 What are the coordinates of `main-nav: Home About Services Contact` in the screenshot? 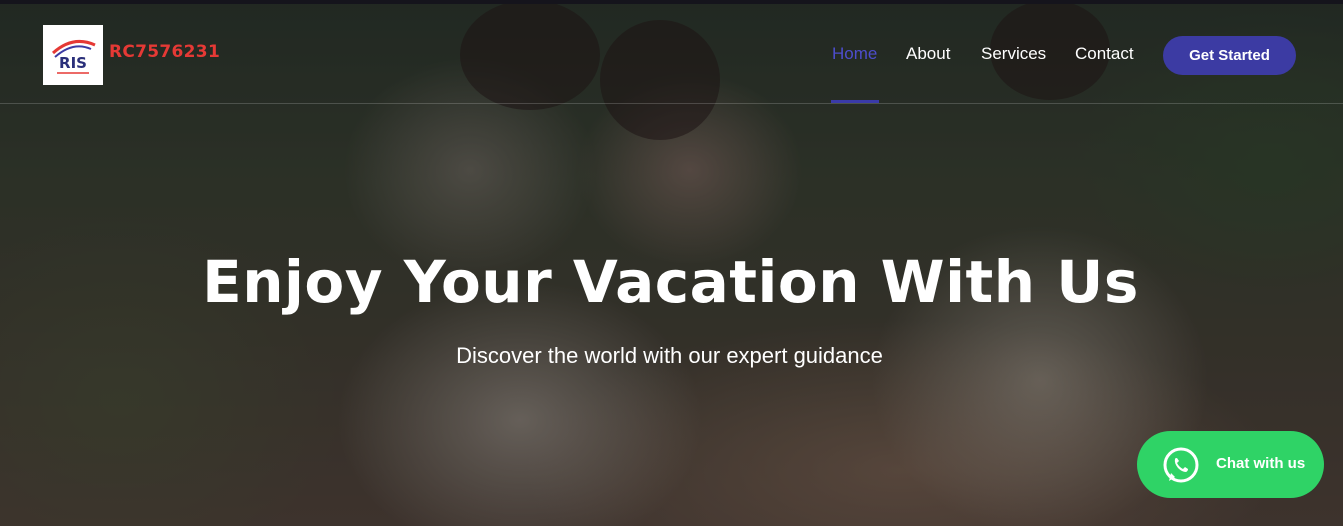 It's located at (671, 59).